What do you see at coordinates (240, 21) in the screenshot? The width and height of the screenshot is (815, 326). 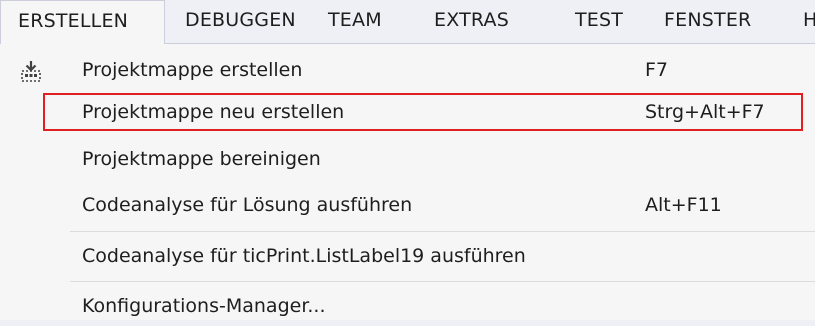 I see `menu-debuggen: DEBUGGEN` at bounding box center [240, 21].